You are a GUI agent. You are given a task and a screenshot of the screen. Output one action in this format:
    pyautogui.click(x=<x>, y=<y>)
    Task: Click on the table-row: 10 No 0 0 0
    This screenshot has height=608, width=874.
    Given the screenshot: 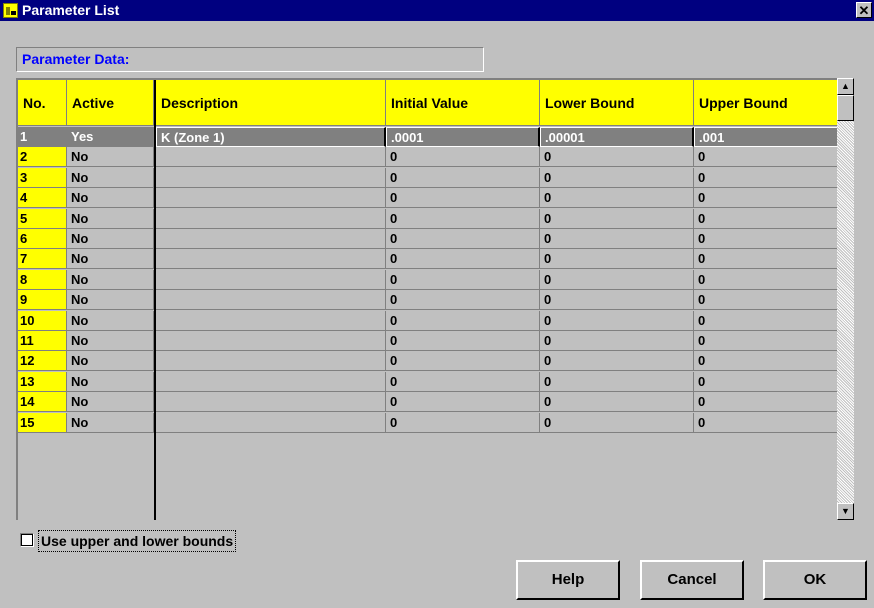 What is the action you would take?
    pyautogui.click(x=436, y=320)
    